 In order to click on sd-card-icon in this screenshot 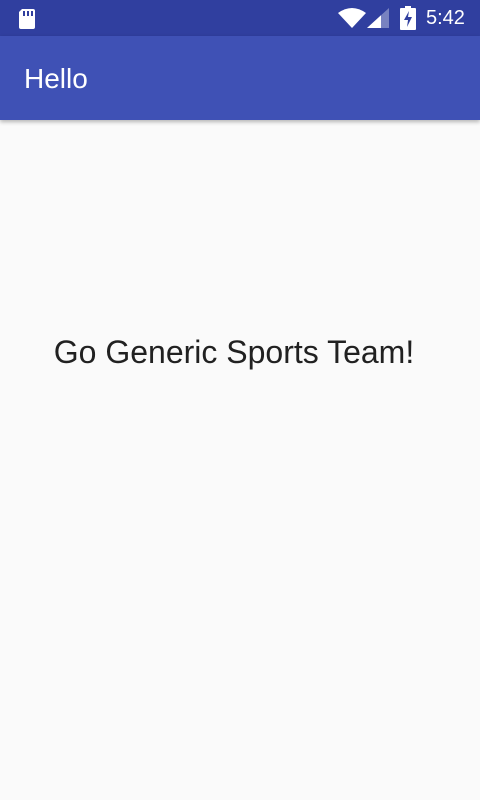, I will do `click(27, 19)`.